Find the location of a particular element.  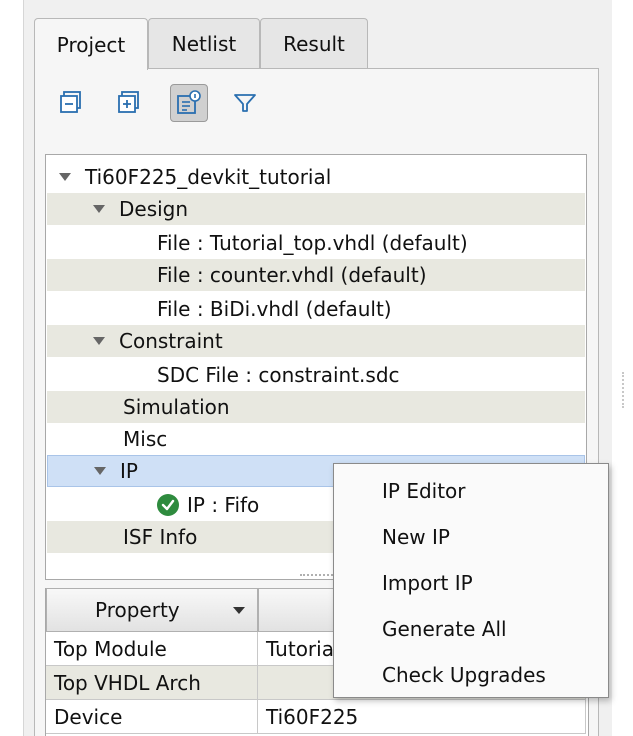

column-header-label: Property is located at coordinates (137, 610).